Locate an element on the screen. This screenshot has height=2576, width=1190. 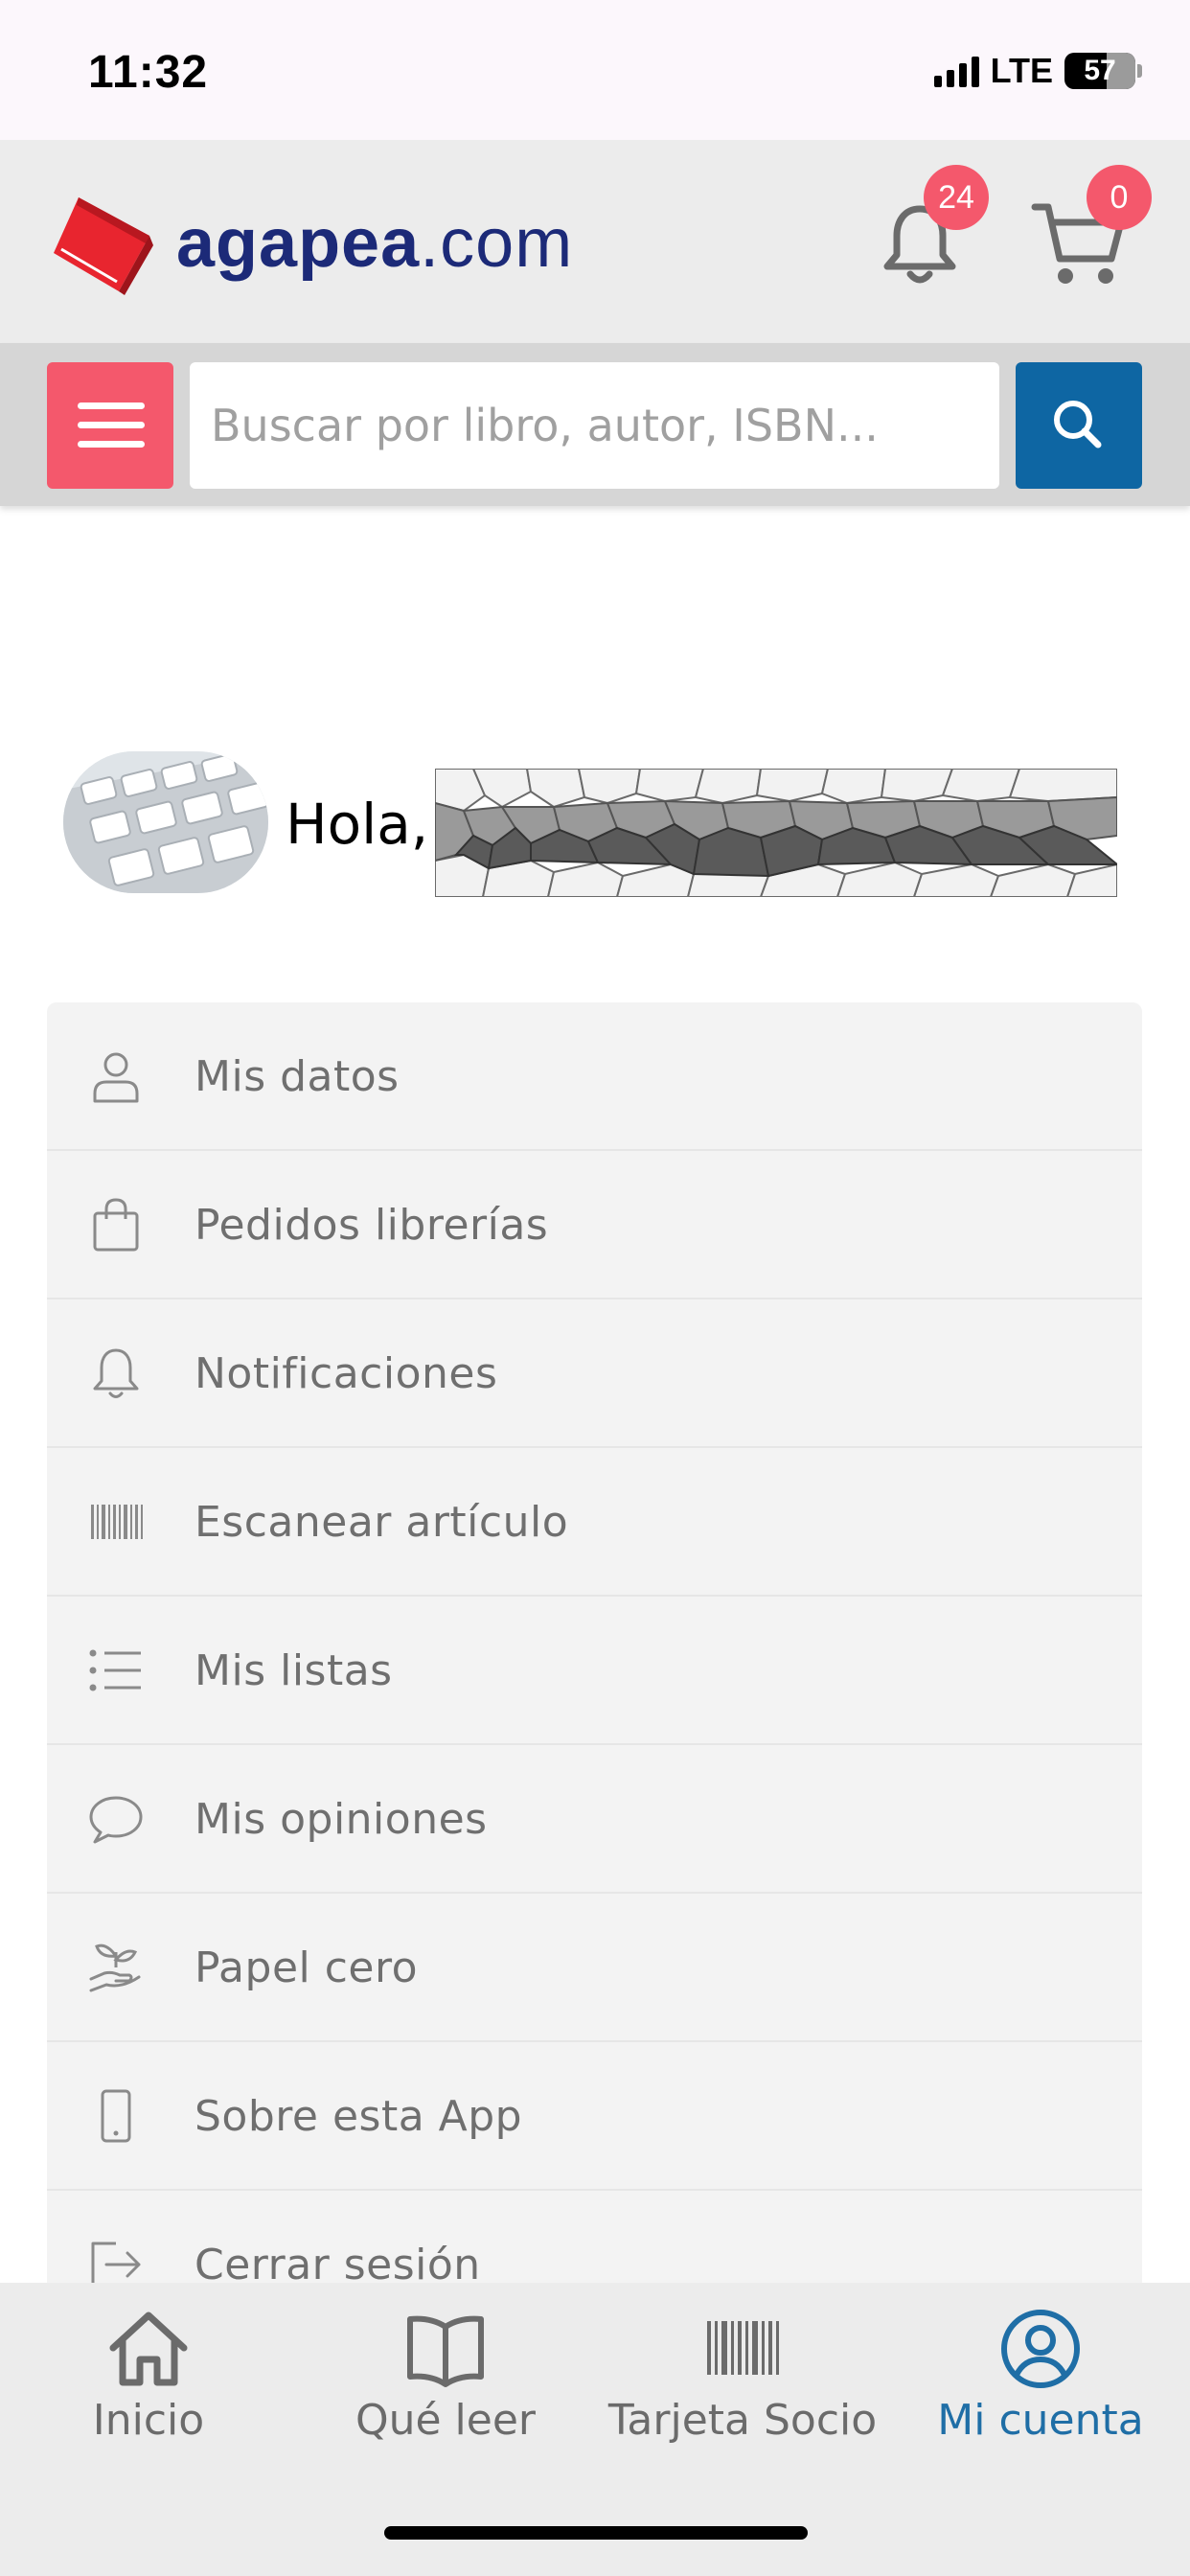
menu-item-label: Sobre esta App is located at coordinates (359, 2116).